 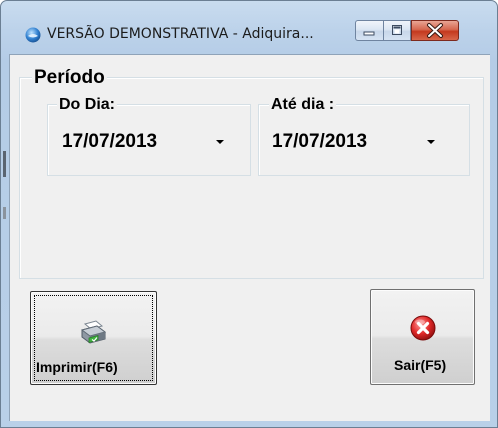 I want to click on from-date-value: 17/07/2013, so click(x=110, y=141).